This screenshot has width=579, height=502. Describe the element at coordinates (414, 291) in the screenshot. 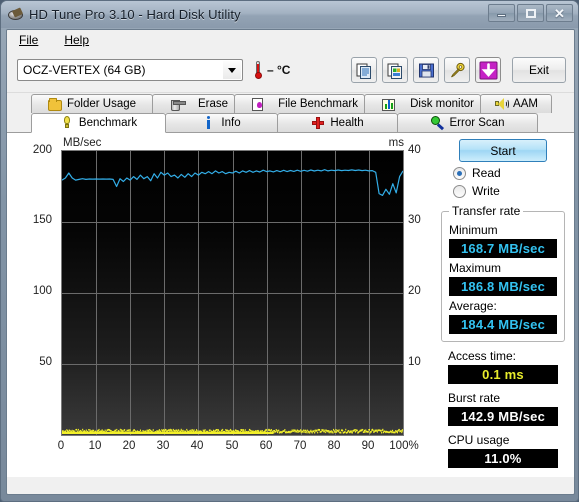

I see `y2-tick-20: 20` at that location.